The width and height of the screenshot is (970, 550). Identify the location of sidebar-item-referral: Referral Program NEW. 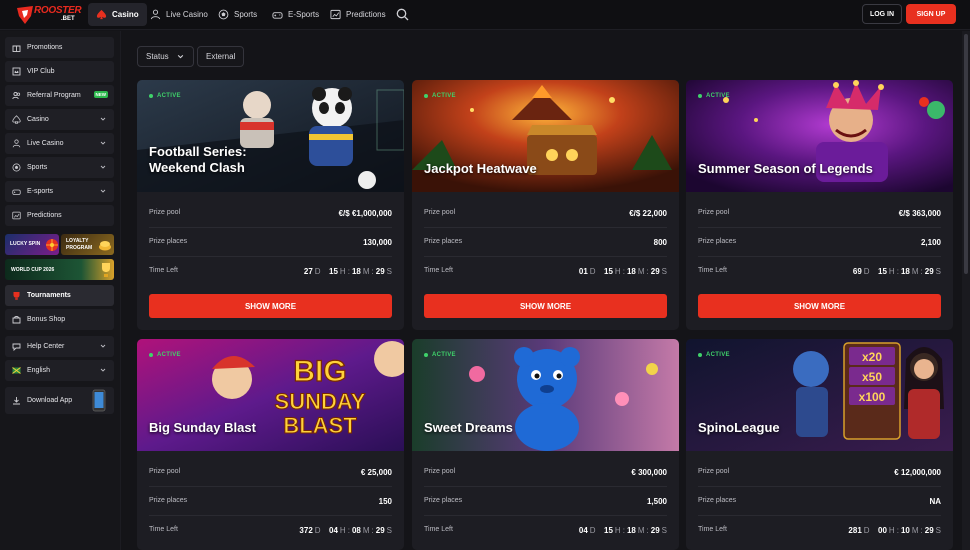
(59, 95).